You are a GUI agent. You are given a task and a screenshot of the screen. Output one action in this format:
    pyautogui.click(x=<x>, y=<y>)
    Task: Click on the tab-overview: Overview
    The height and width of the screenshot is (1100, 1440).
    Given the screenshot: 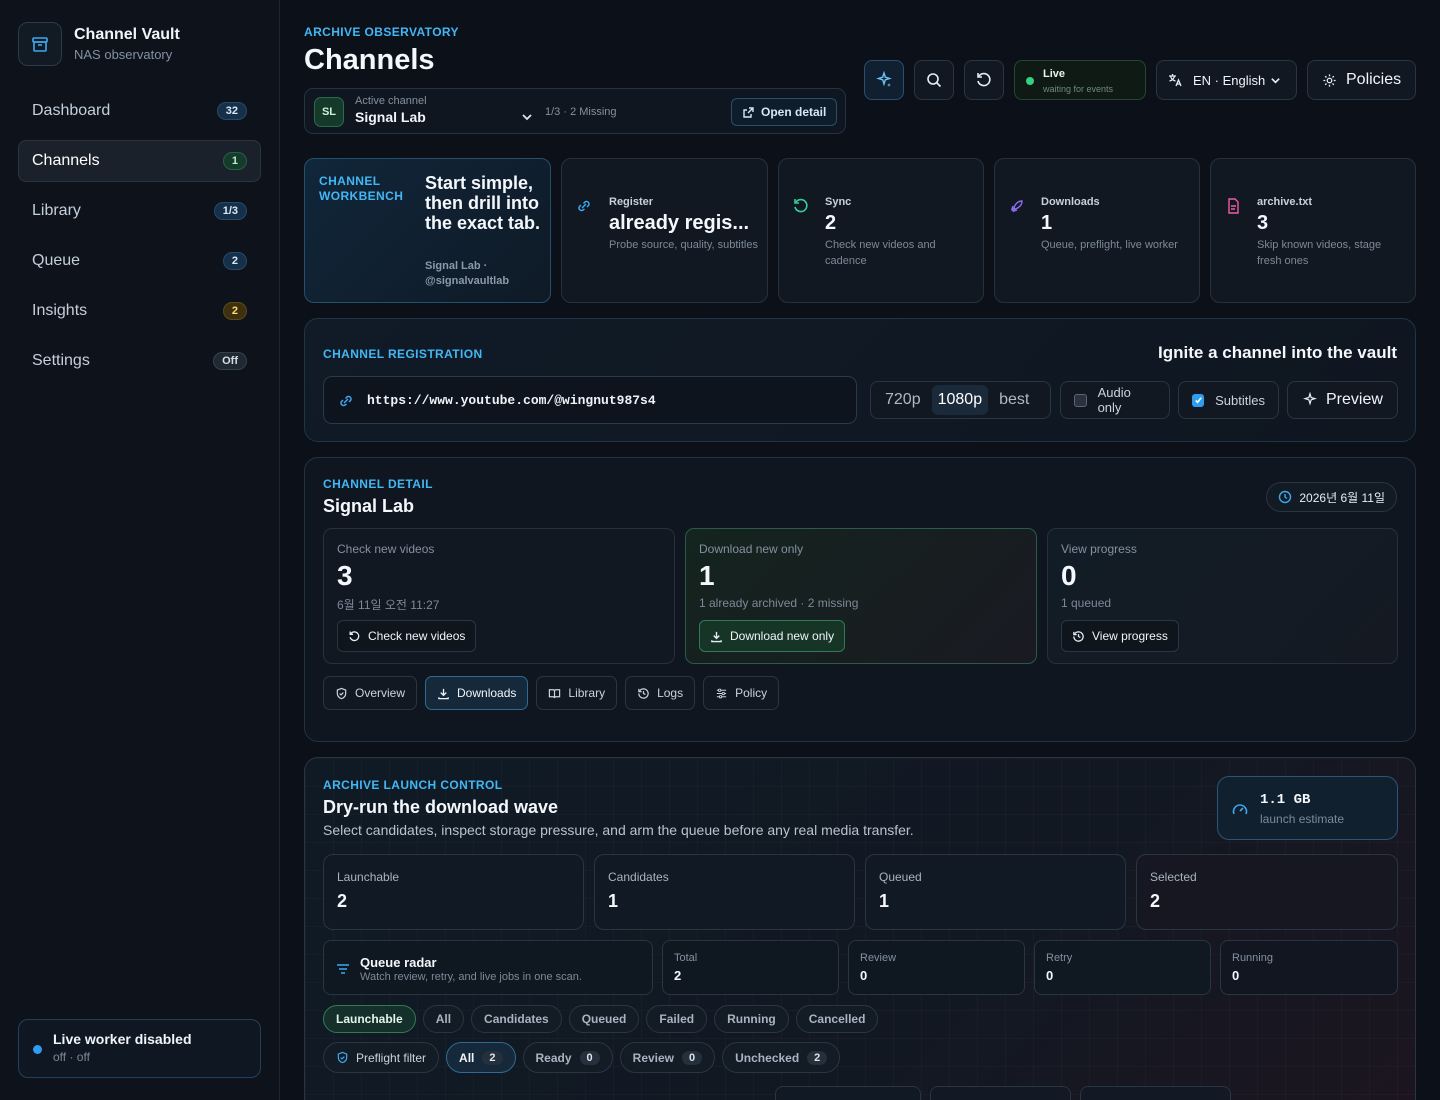 What is the action you would take?
    pyautogui.click(x=370, y=693)
    